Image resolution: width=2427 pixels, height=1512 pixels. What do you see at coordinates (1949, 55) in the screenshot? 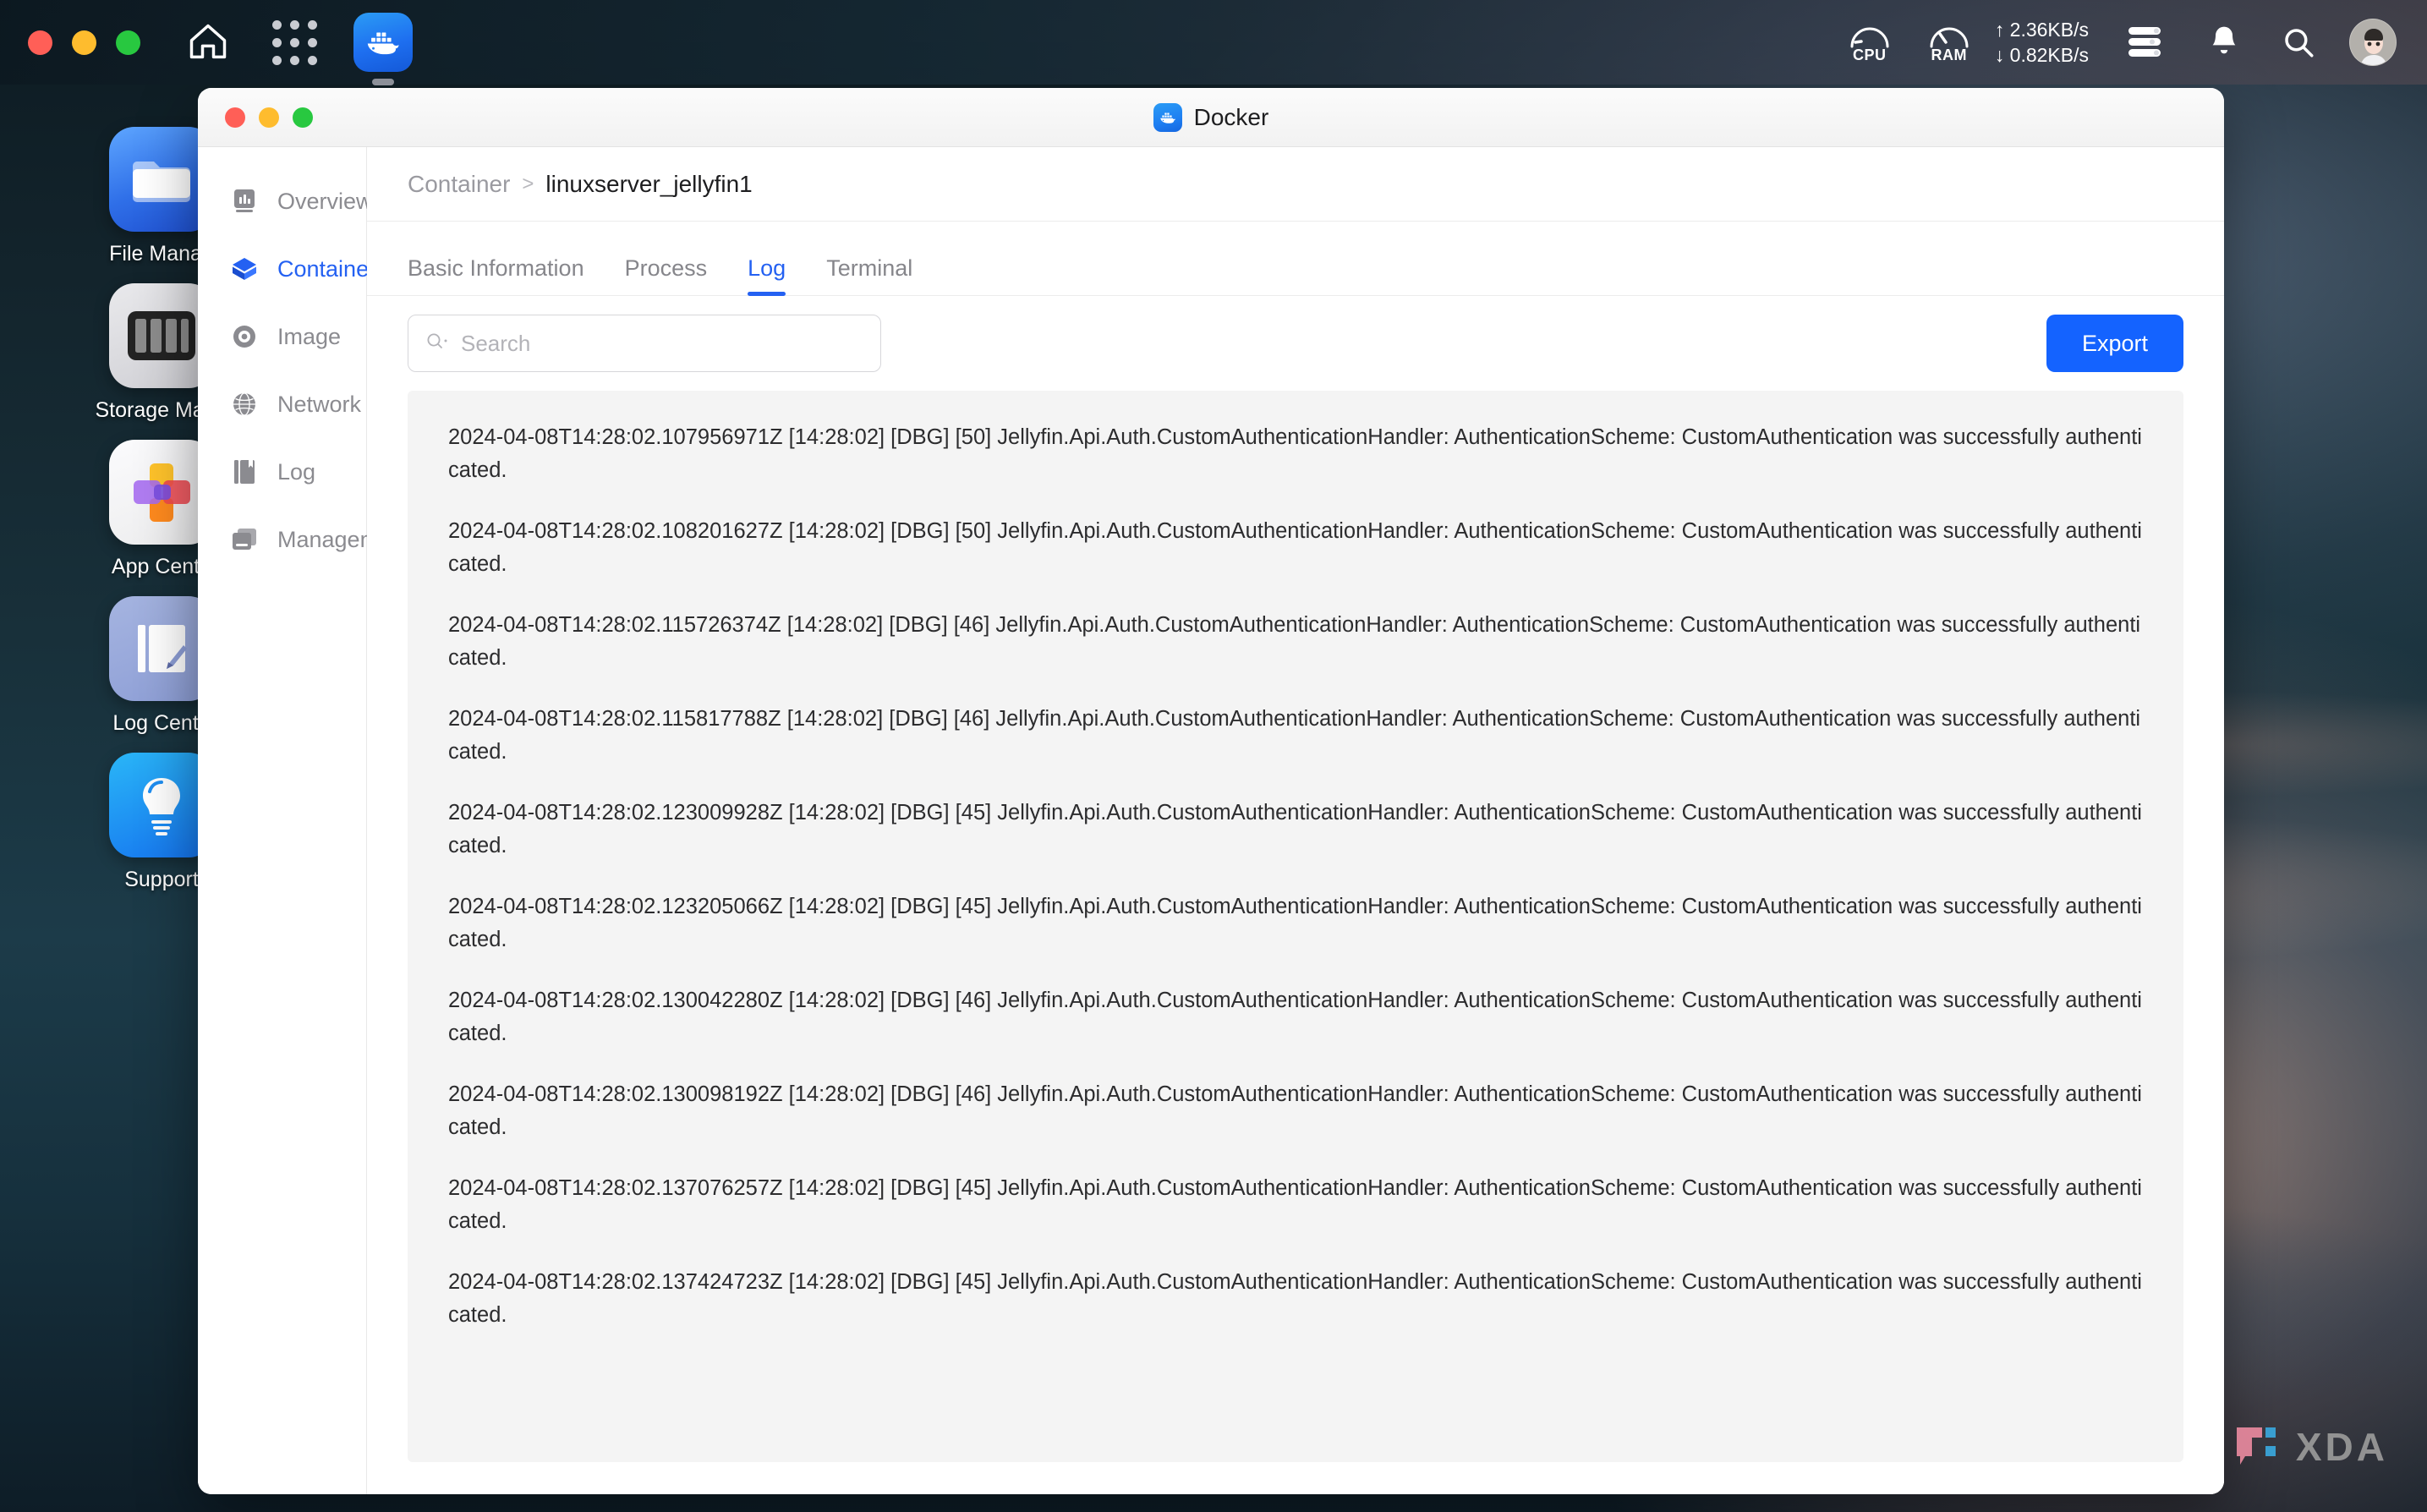
I see `ram-label: RAM` at bounding box center [1949, 55].